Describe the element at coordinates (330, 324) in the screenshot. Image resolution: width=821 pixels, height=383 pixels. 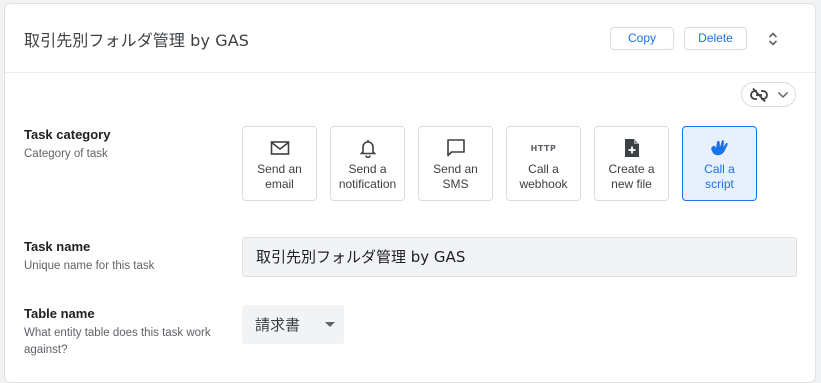
I see `dropdown-caret-icon` at that location.